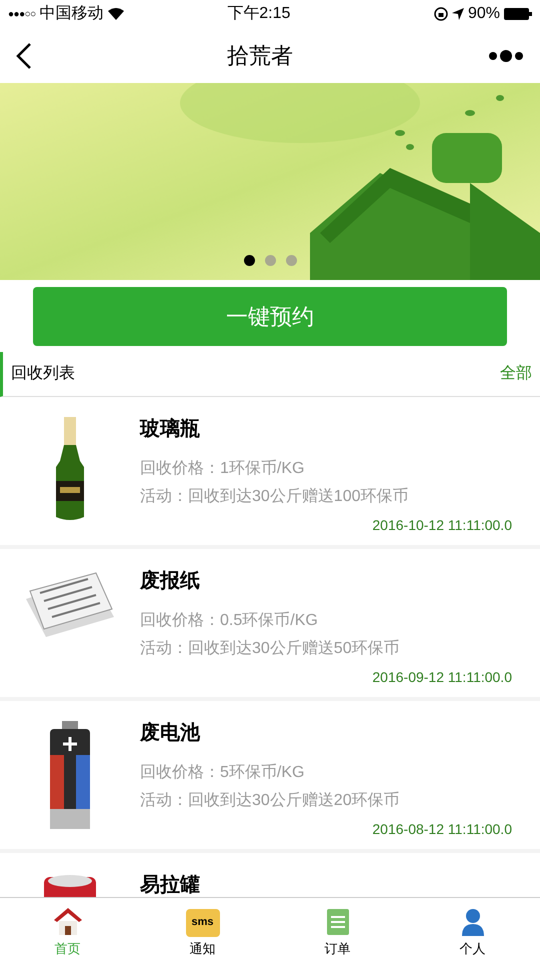  What do you see at coordinates (516, 374) in the screenshot?
I see `see-all-link: 全部` at bounding box center [516, 374].